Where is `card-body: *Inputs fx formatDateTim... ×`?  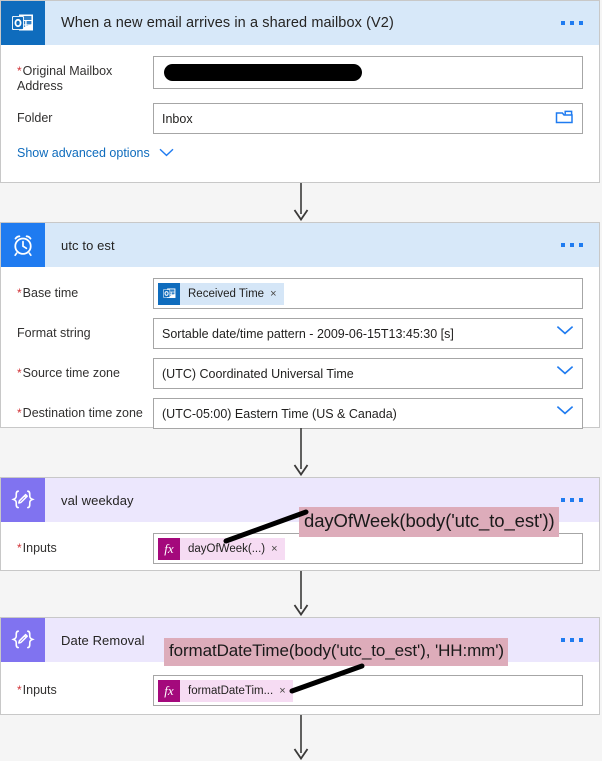
card-body: *Inputs fx formatDateTim... × is located at coordinates (300, 684).